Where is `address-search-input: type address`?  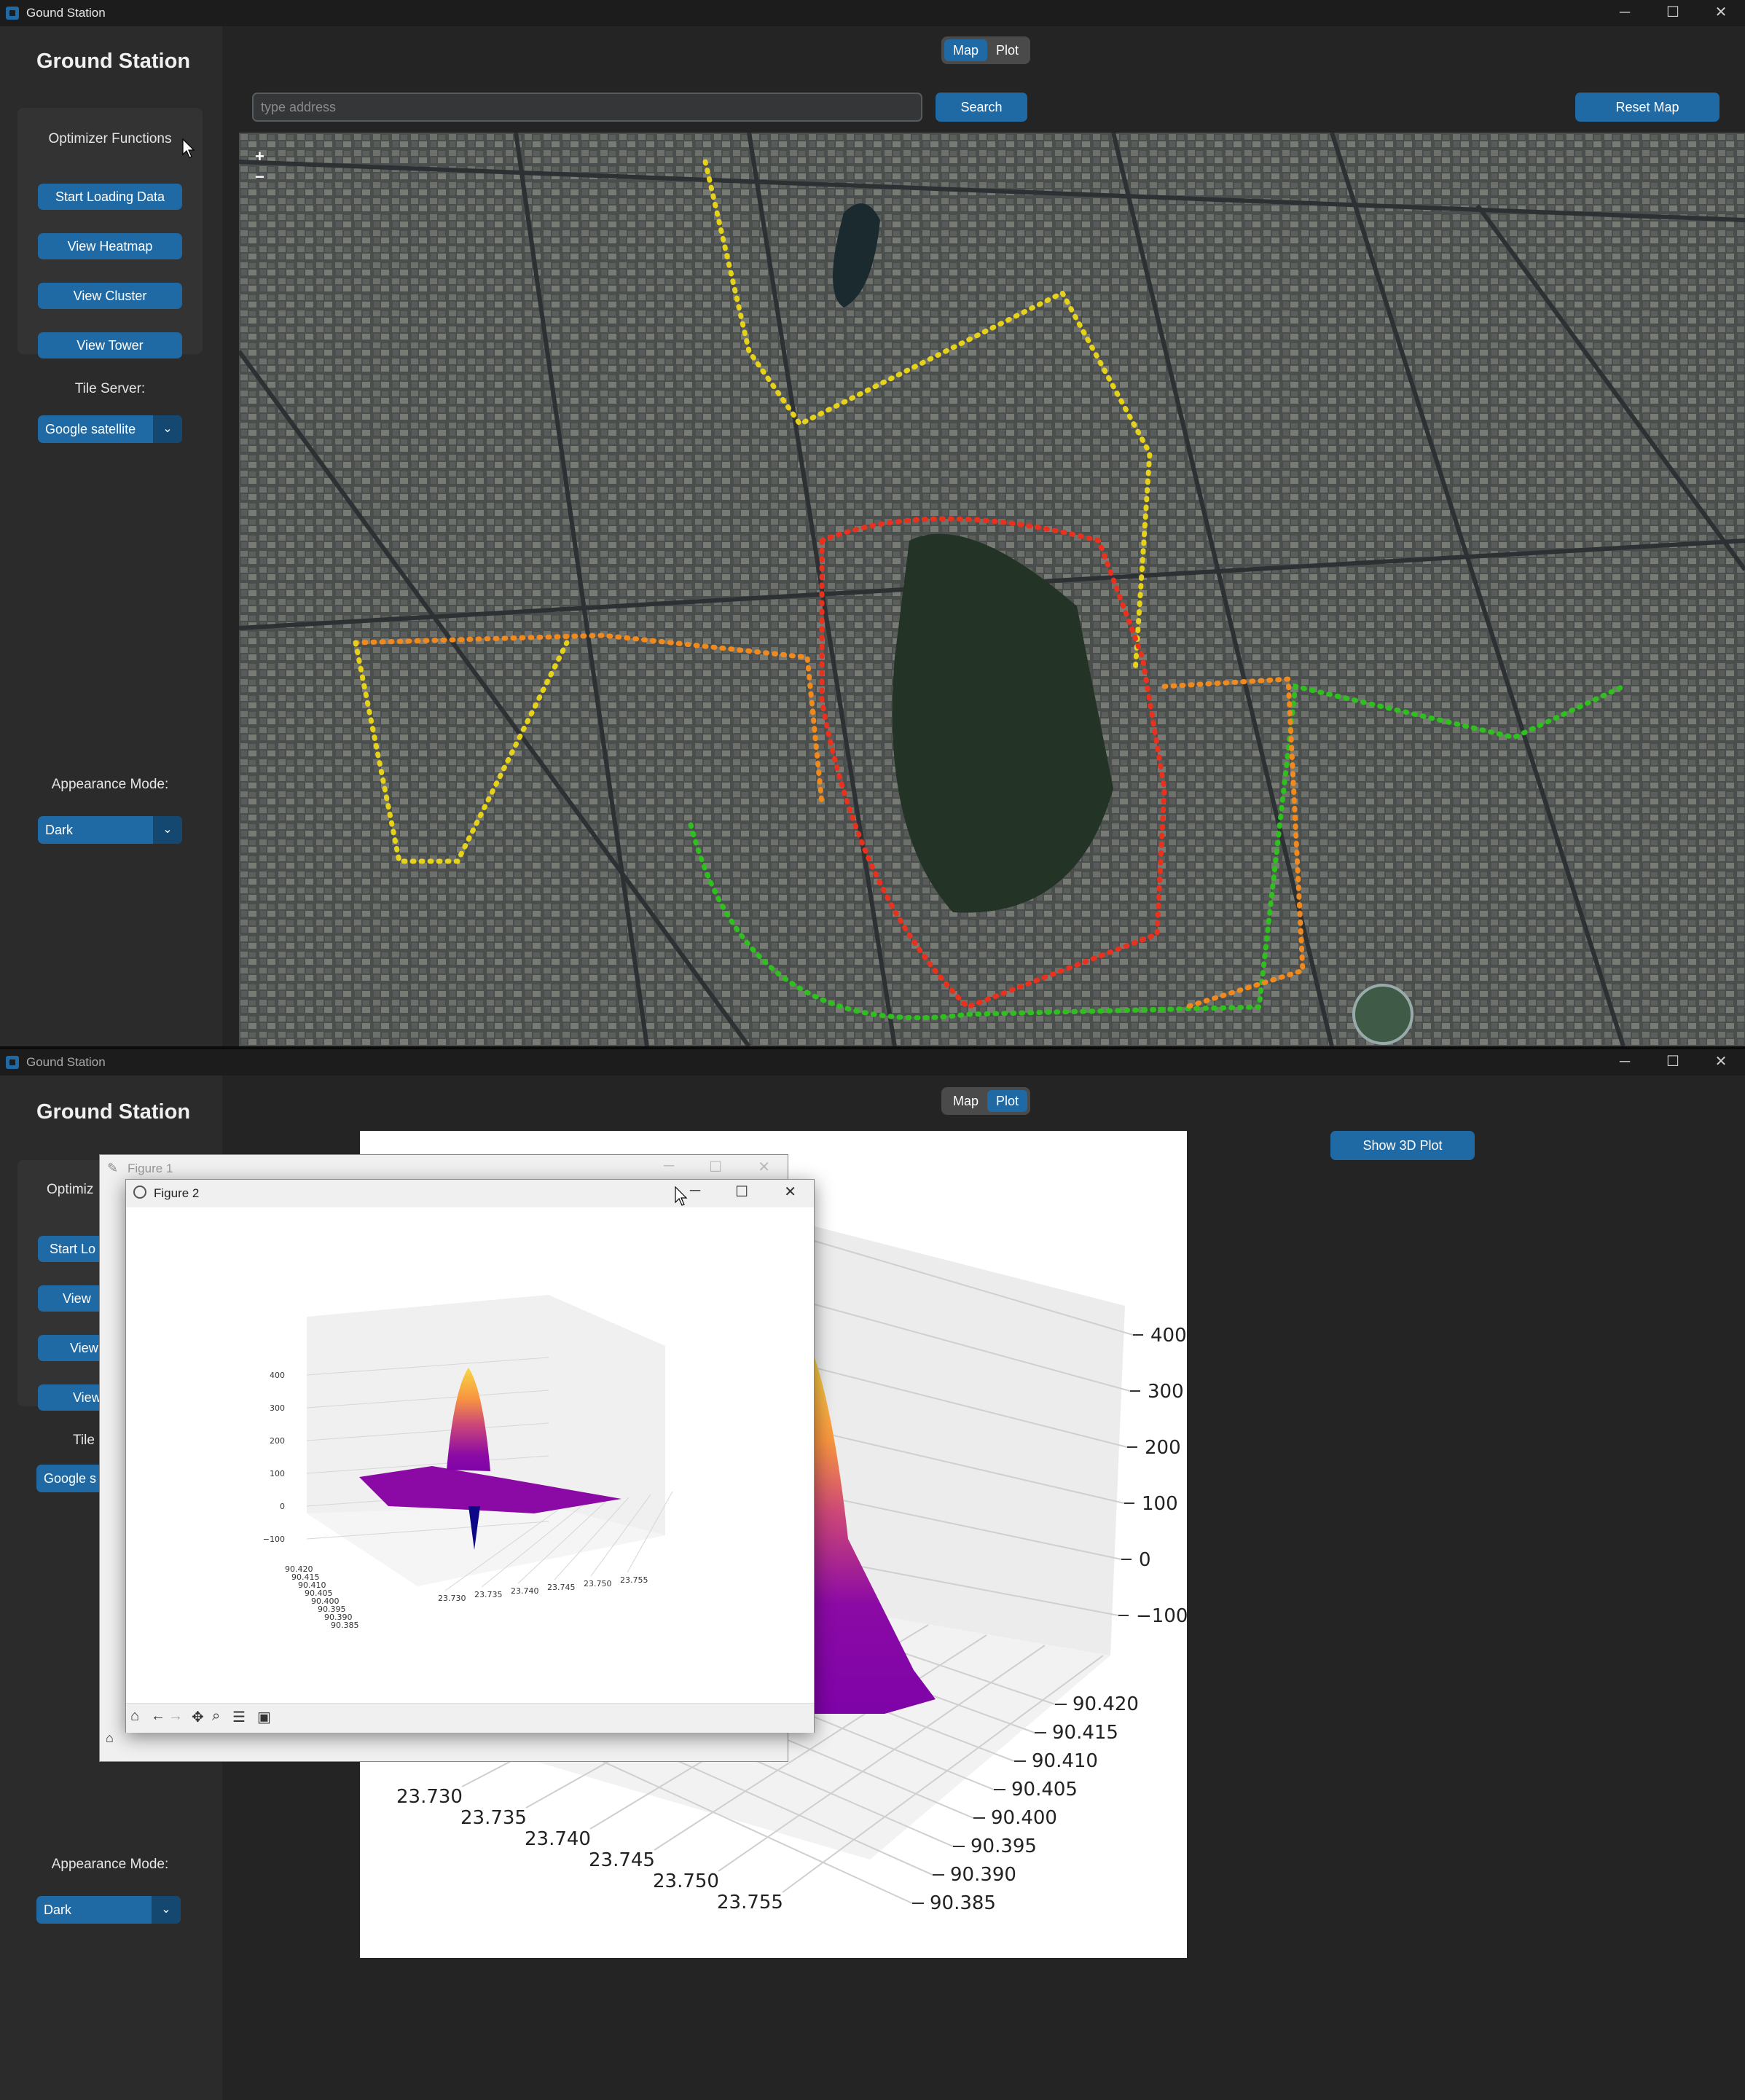
address-search-input: type address is located at coordinates (587, 108).